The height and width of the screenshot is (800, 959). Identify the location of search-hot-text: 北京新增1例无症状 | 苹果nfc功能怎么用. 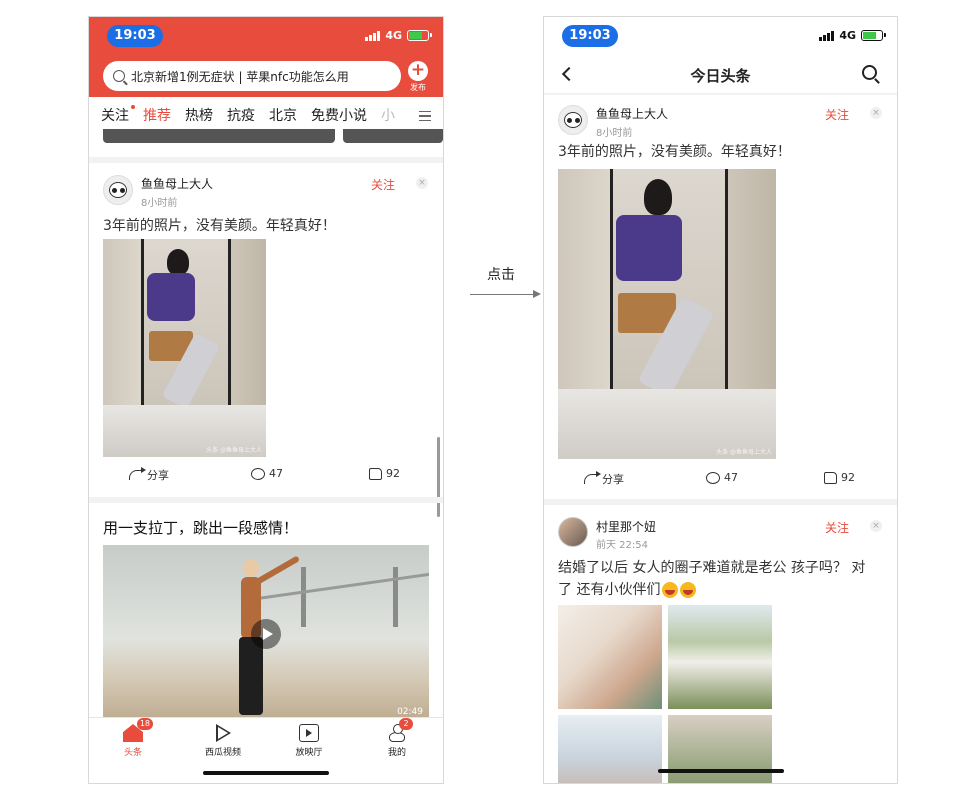
(240, 76).